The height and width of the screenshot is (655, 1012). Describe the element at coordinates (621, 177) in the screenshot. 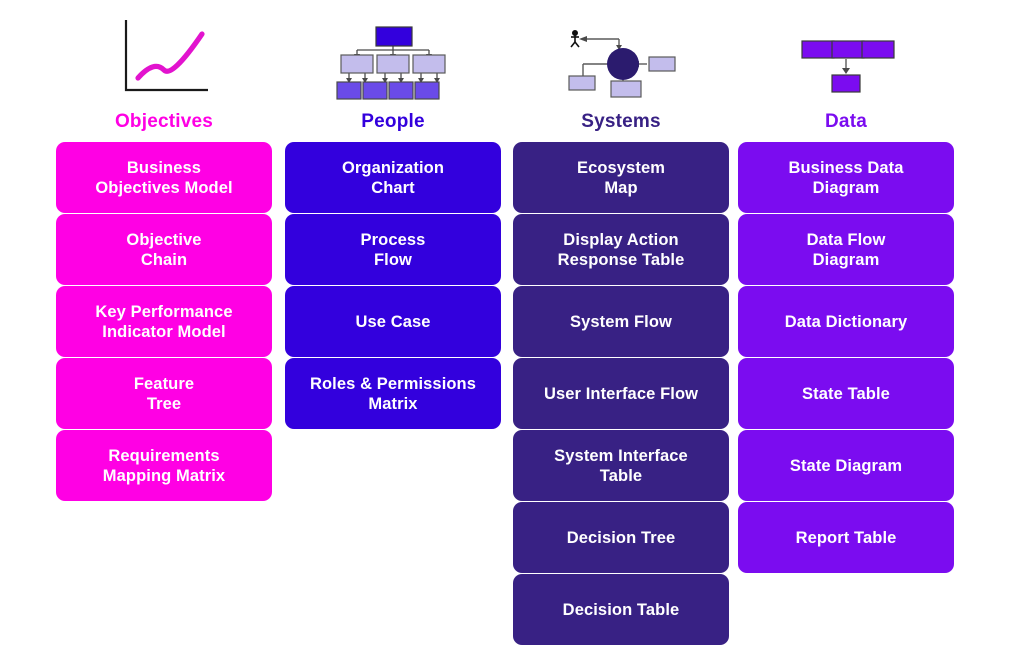

I see `card-ecosystem-map: Ecosystem Map` at that location.